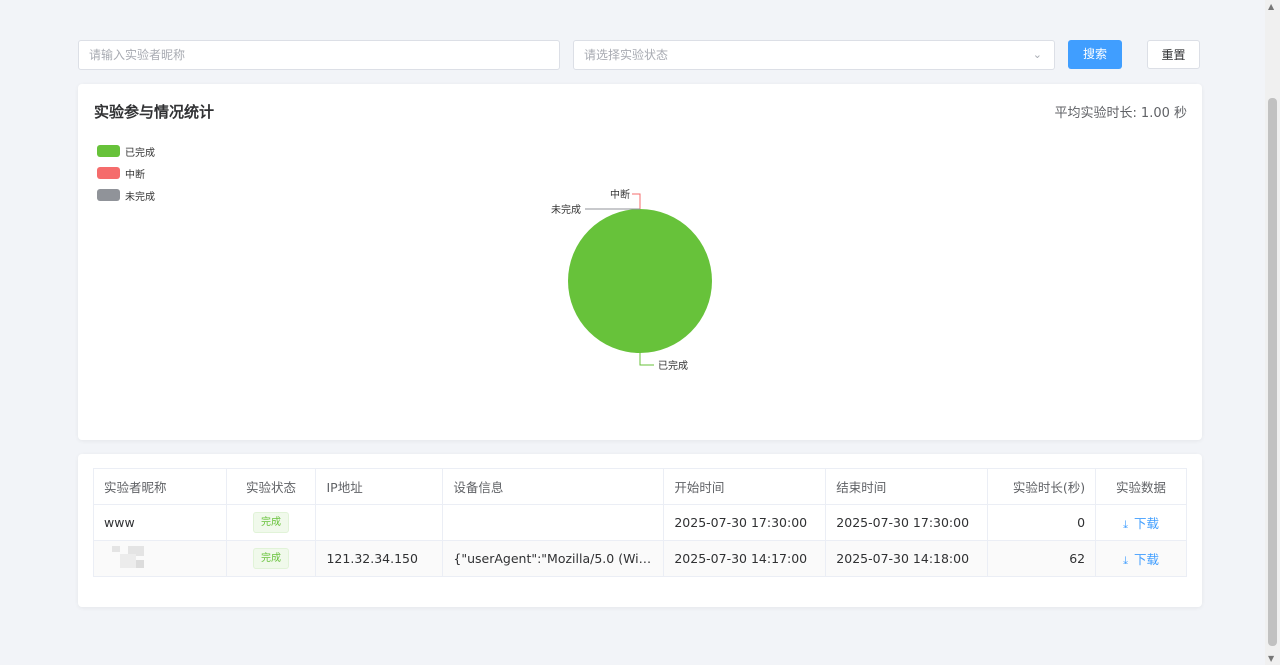 The height and width of the screenshot is (665, 1280). I want to click on cell-start-time: 2025-07-30 14:17:00, so click(745, 558).